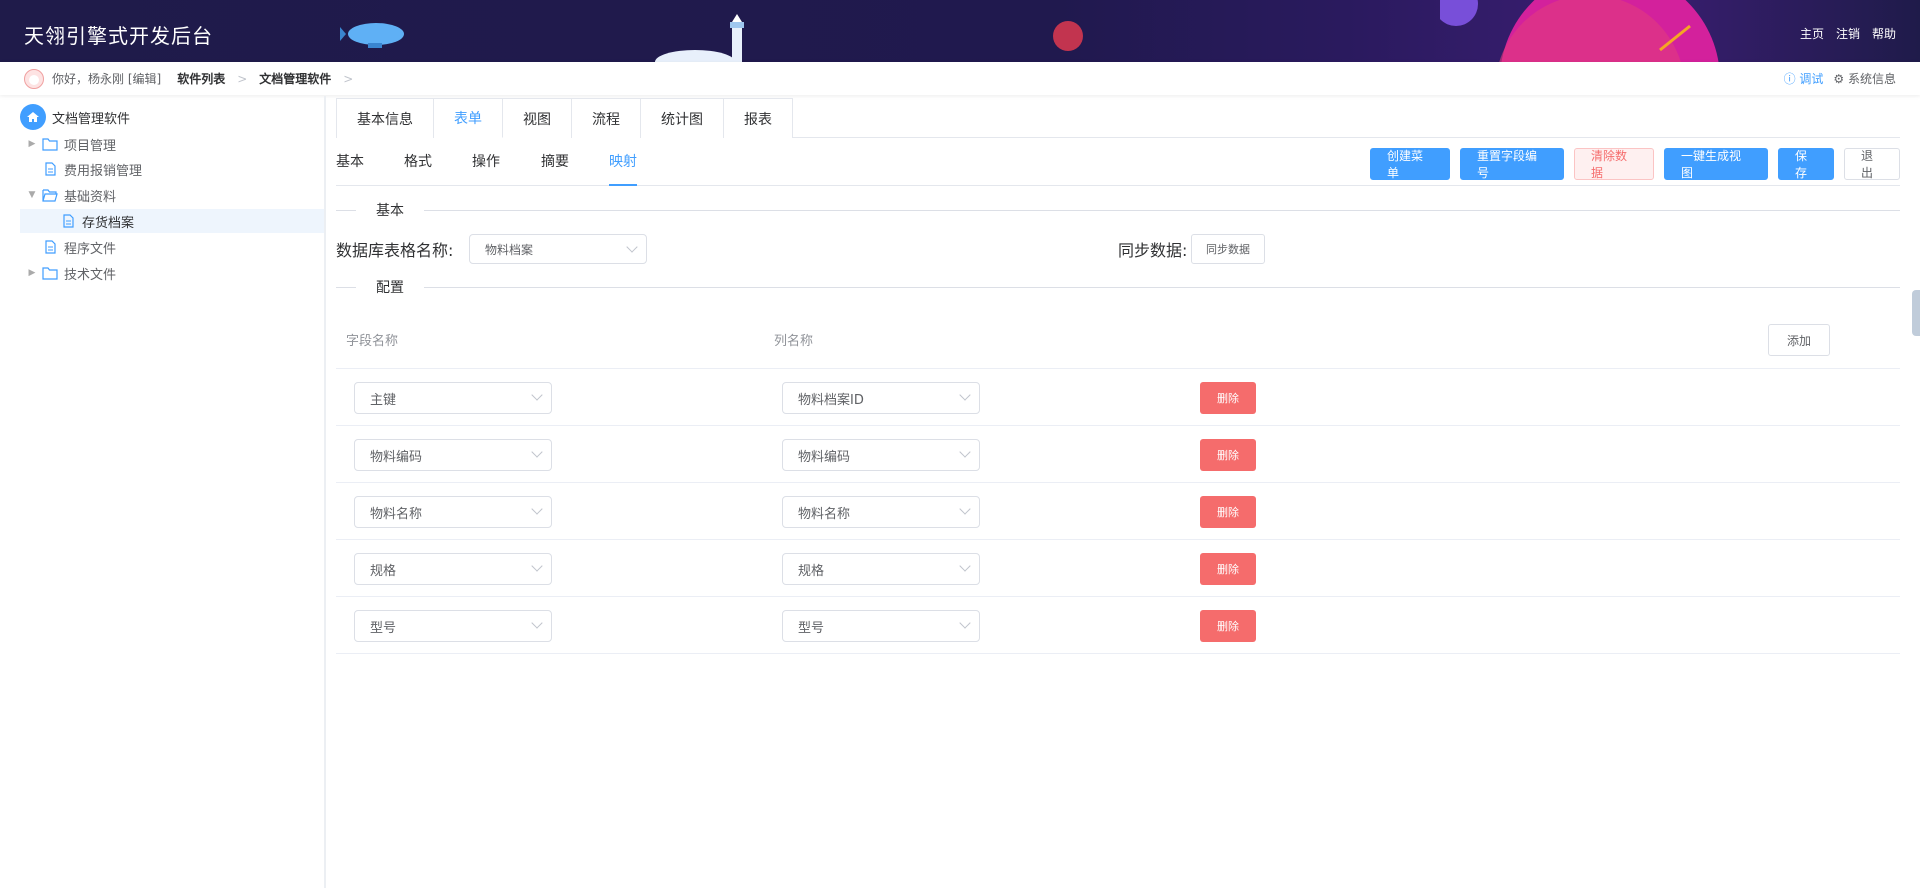 This screenshot has width=1920, height=888. I want to click on caret-down-icon: ▼, so click(32, 195).